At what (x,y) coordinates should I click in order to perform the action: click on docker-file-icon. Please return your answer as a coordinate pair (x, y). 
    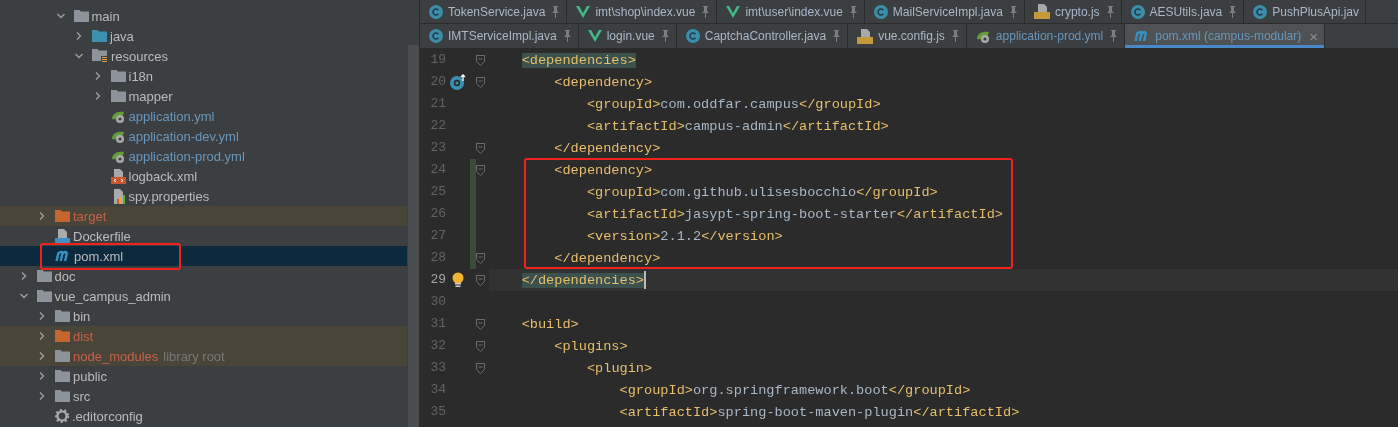
    Looking at the image, I should click on (62, 236).